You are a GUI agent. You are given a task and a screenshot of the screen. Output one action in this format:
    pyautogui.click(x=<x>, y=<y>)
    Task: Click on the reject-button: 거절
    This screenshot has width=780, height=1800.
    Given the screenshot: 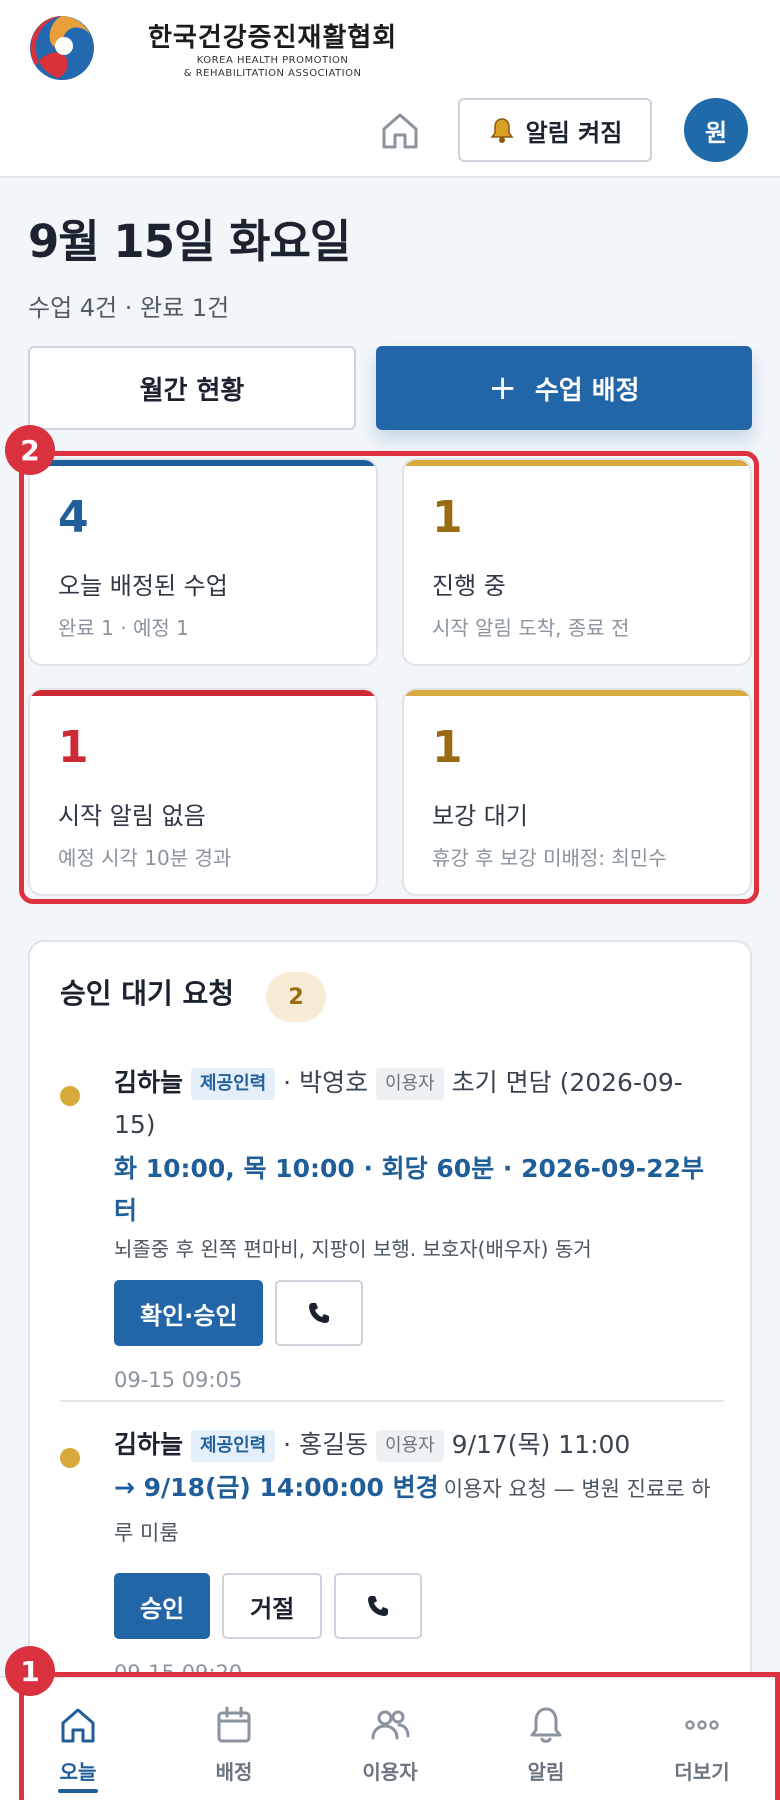 What is the action you would take?
    pyautogui.click(x=272, y=1606)
    